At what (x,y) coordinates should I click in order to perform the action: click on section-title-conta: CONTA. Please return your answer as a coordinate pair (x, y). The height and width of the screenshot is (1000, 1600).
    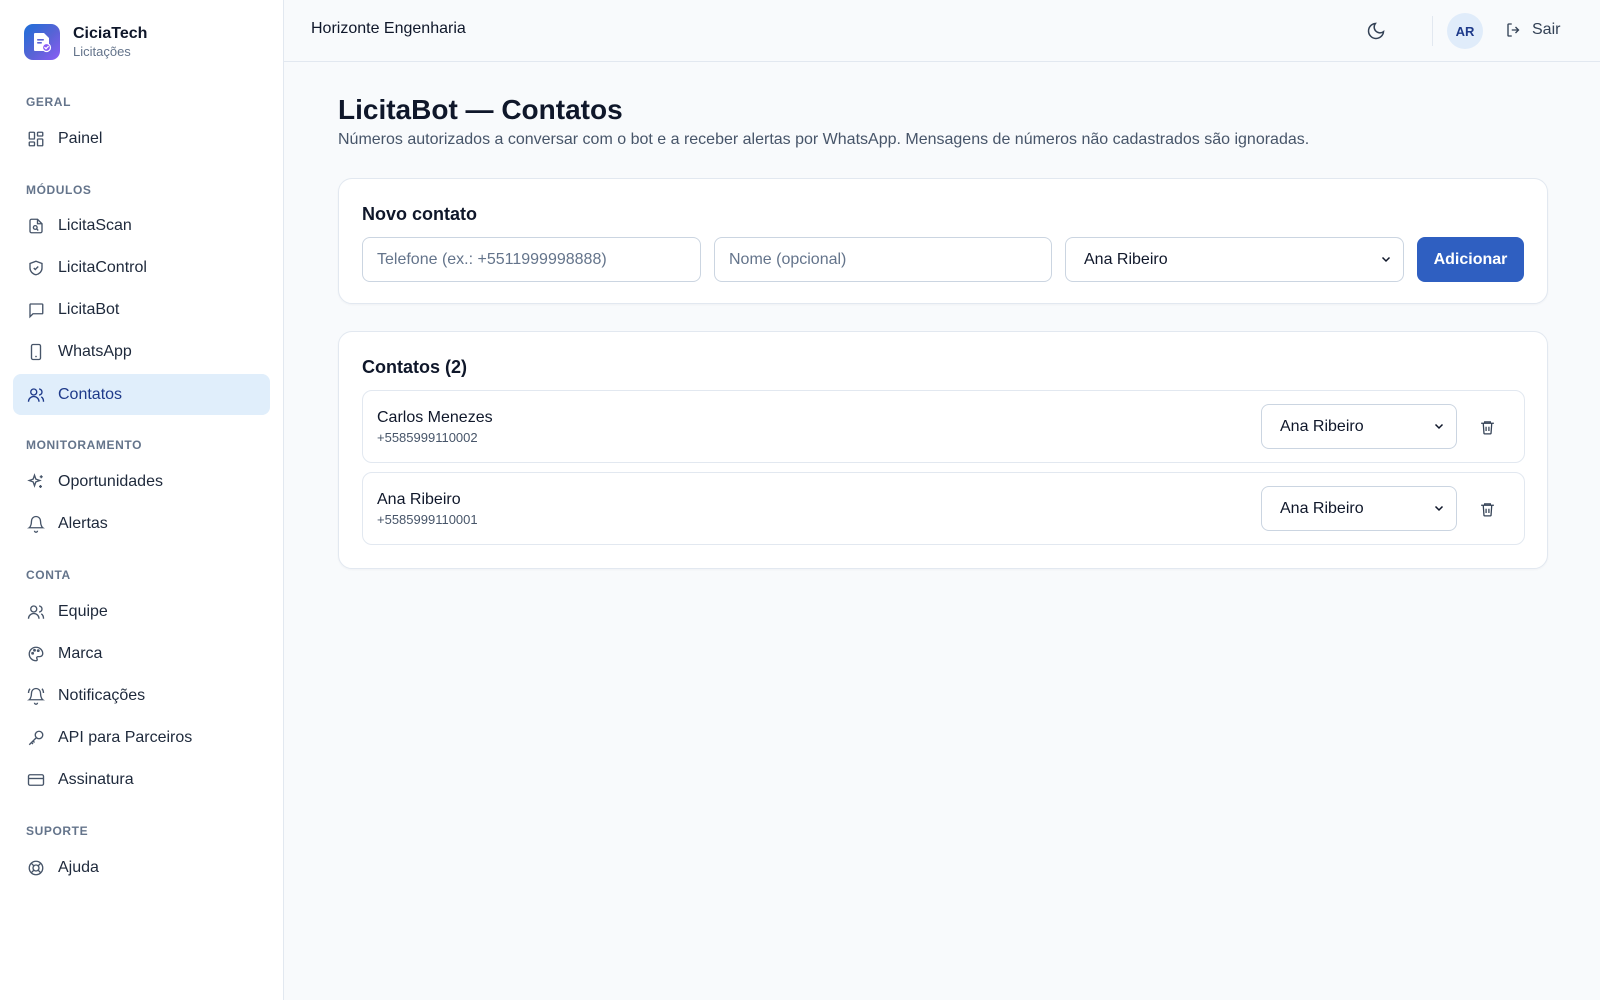
    Looking at the image, I should click on (48, 575).